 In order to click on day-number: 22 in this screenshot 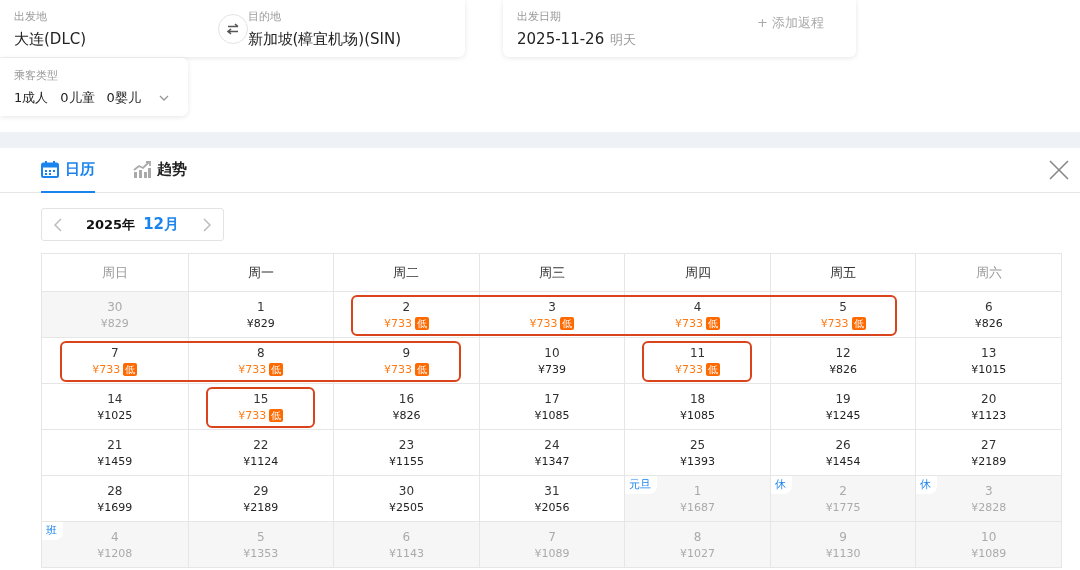, I will do `click(261, 444)`.